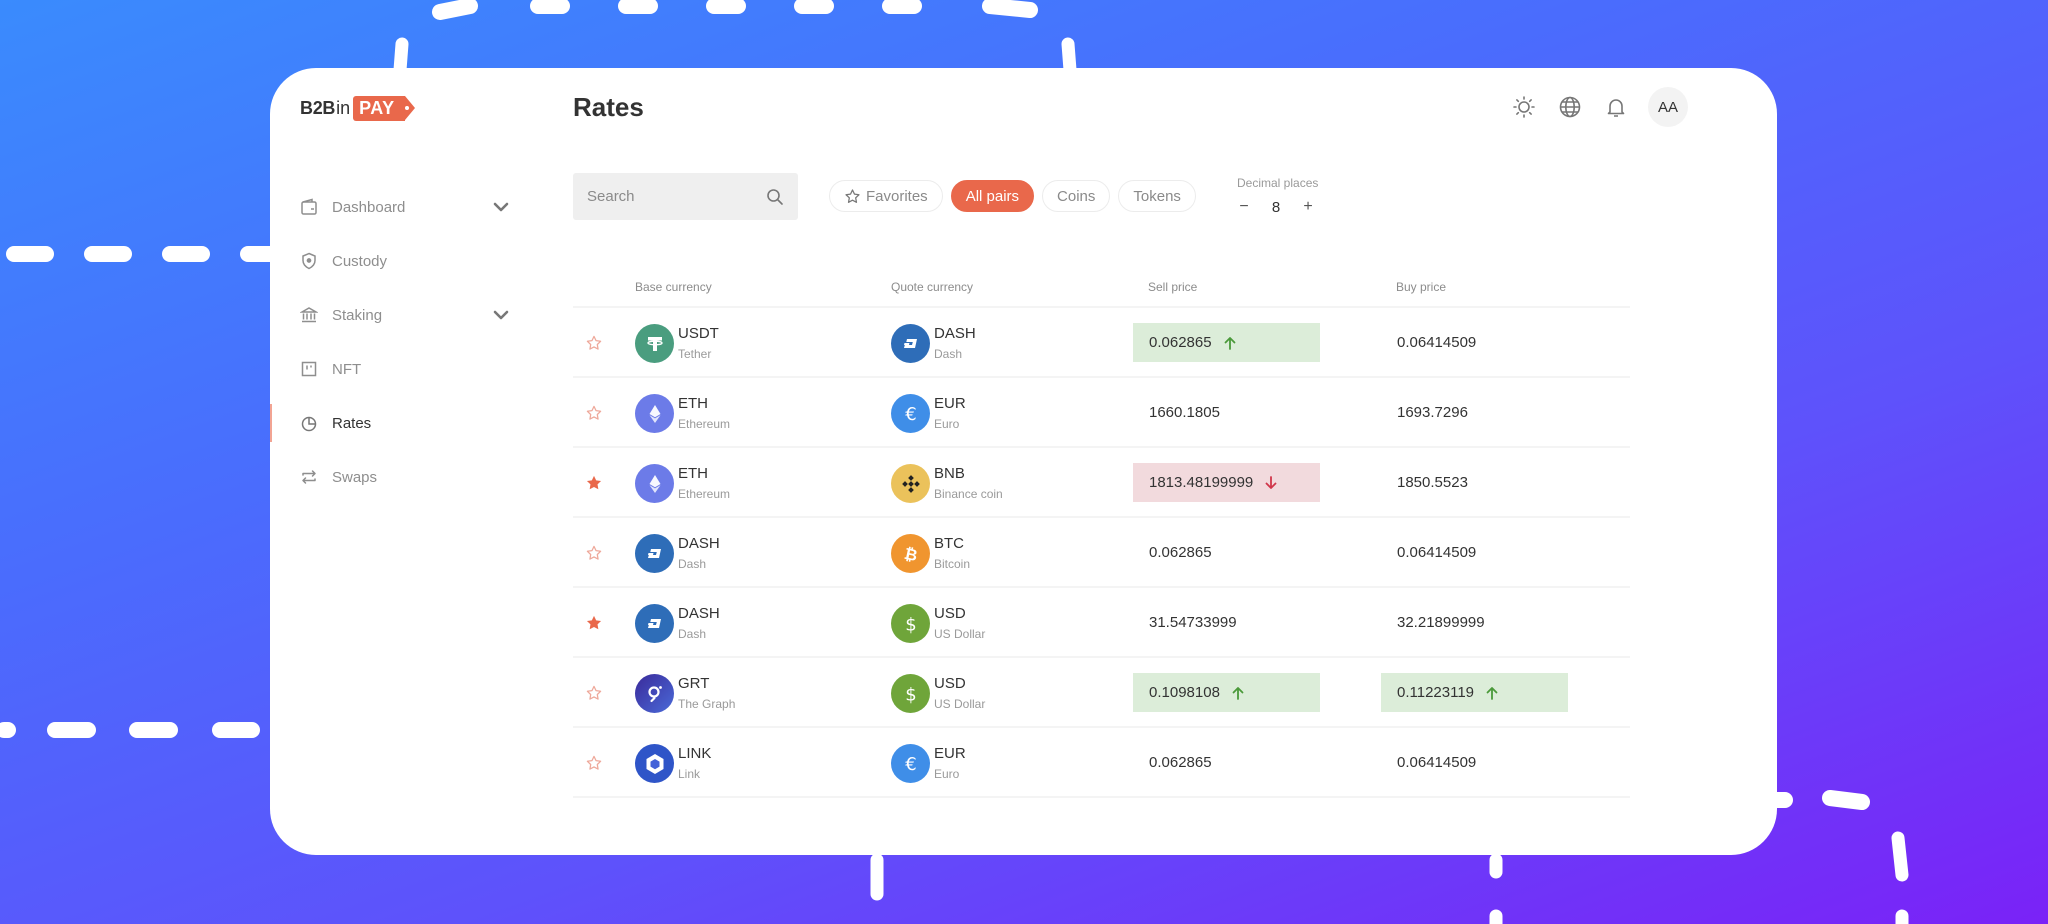  What do you see at coordinates (1436, 692) in the screenshot?
I see `buy-price-value: 0.11223119` at bounding box center [1436, 692].